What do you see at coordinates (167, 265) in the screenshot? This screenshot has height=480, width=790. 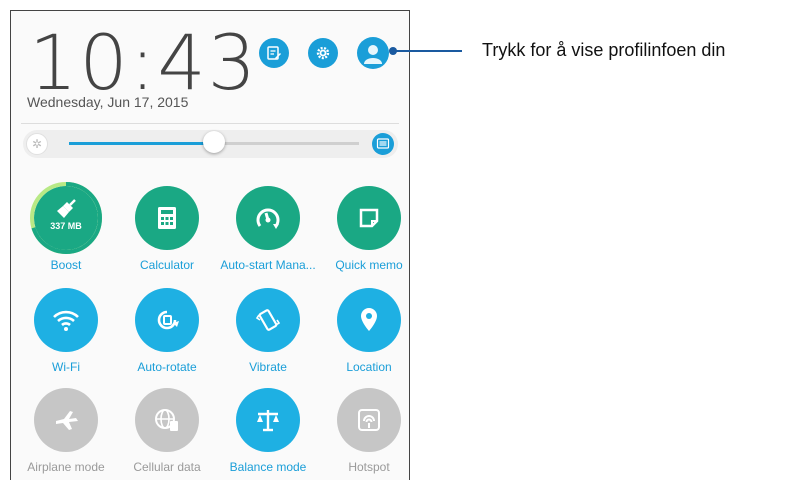 I see `tile-label: Calculator` at bounding box center [167, 265].